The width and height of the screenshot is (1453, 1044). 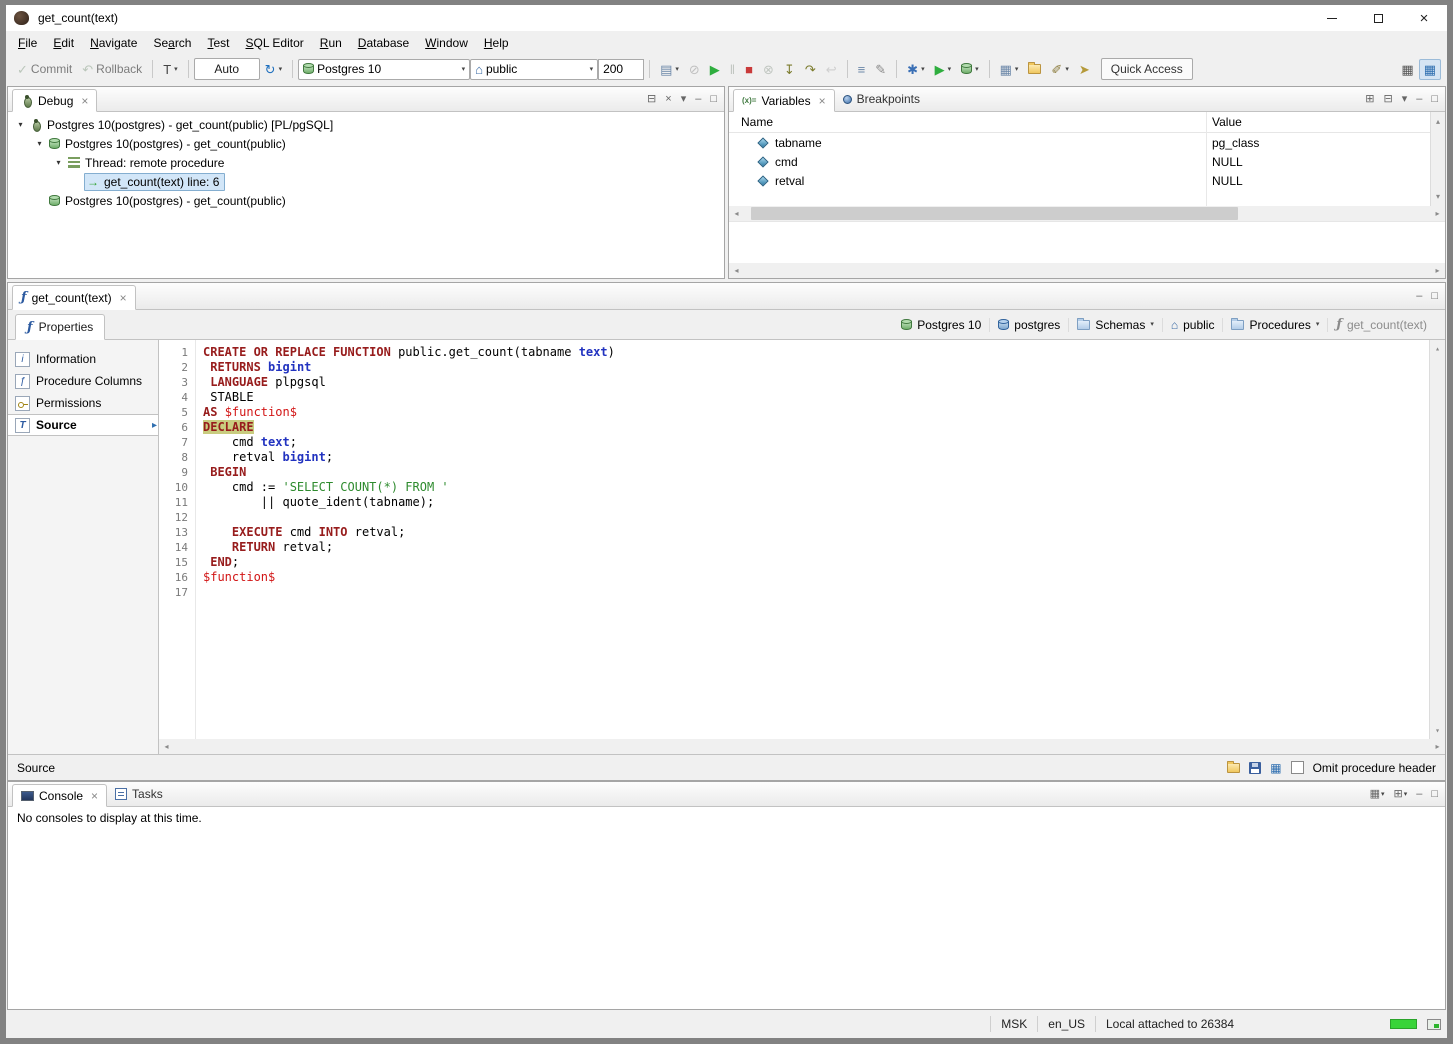 I want to click on refresh-config-button: ↻ ▾, so click(x=273, y=69).